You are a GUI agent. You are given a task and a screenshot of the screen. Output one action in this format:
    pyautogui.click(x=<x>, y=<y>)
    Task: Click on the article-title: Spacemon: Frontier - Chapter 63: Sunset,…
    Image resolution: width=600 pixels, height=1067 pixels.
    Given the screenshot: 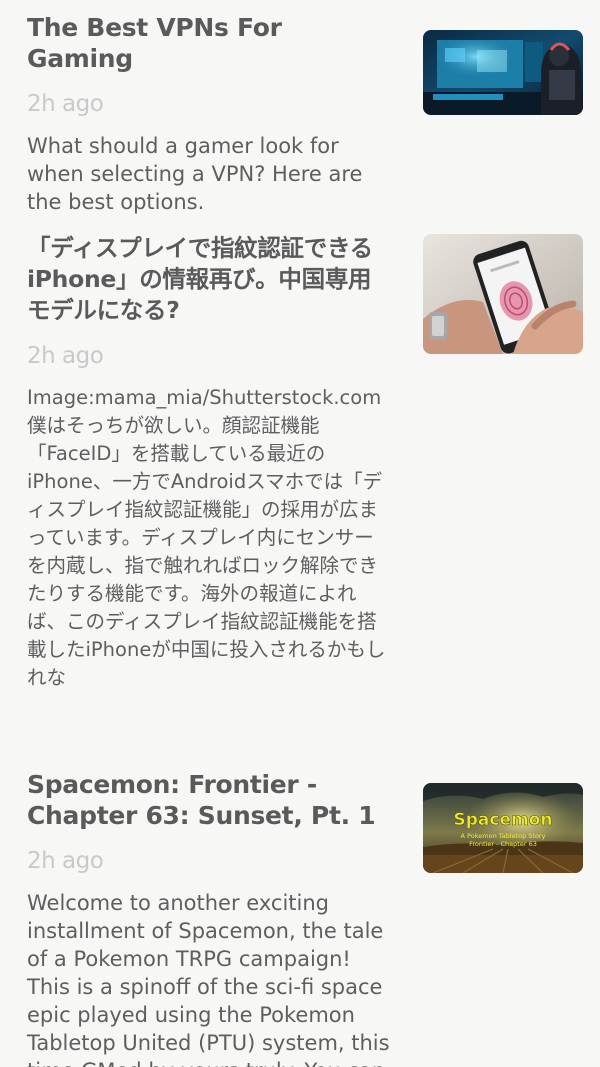 What is the action you would take?
    pyautogui.click(x=209, y=800)
    